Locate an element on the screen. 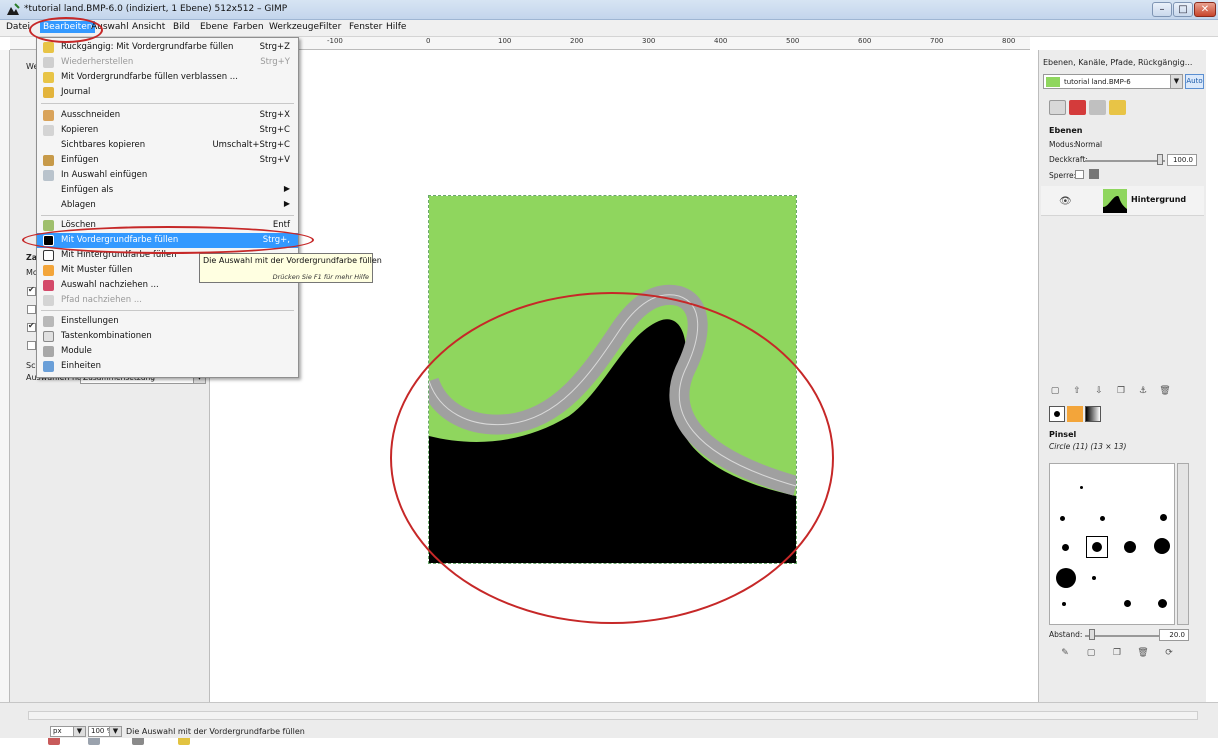 The width and height of the screenshot is (1218, 745). menu-ansicht: Ansicht is located at coordinates (148, 27).